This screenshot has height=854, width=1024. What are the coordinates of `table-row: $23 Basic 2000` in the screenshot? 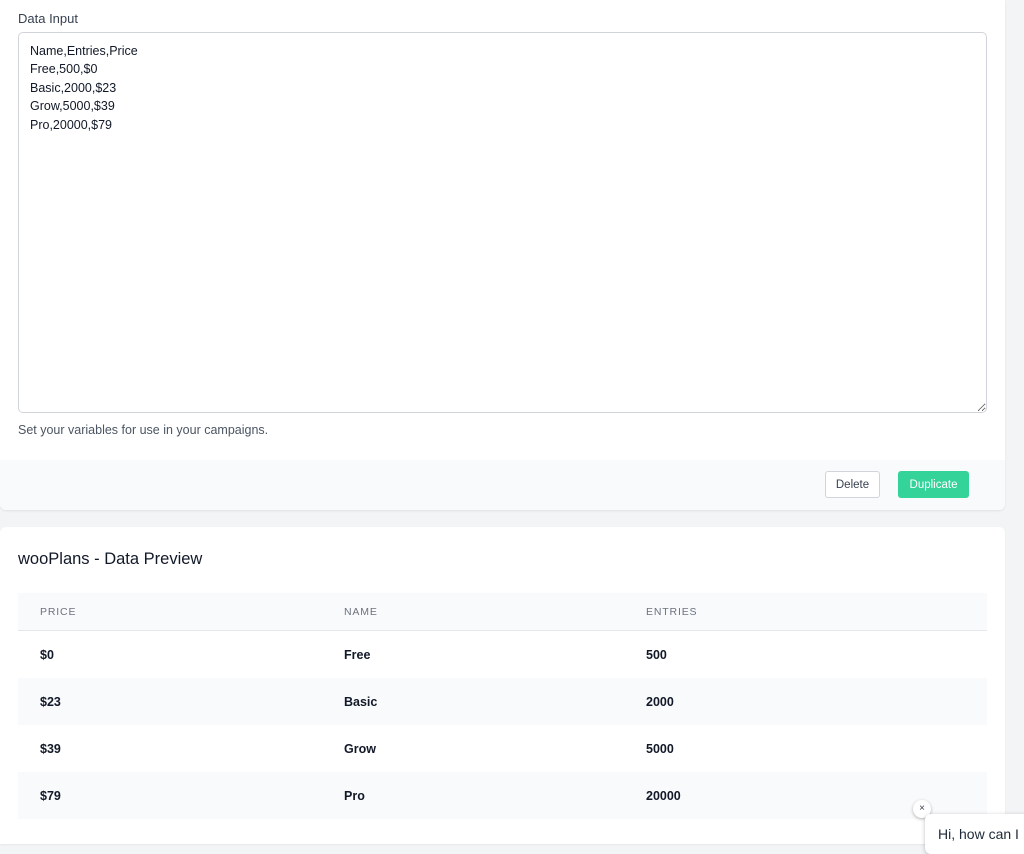 It's located at (502, 701).